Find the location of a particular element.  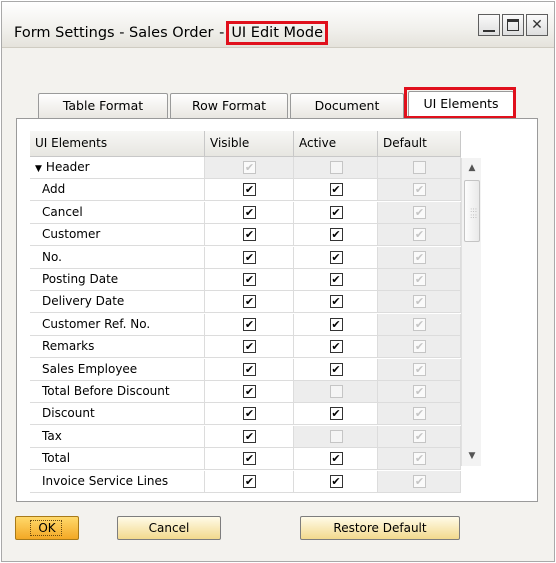

tab-document: Document is located at coordinates (347, 105).